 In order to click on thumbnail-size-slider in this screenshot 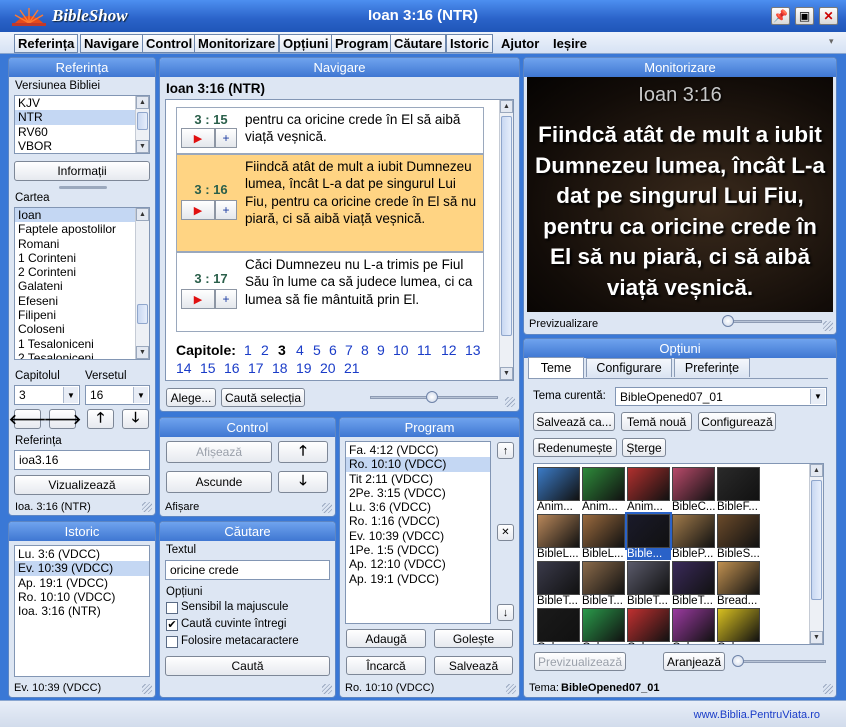, I will do `click(781, 661)`.